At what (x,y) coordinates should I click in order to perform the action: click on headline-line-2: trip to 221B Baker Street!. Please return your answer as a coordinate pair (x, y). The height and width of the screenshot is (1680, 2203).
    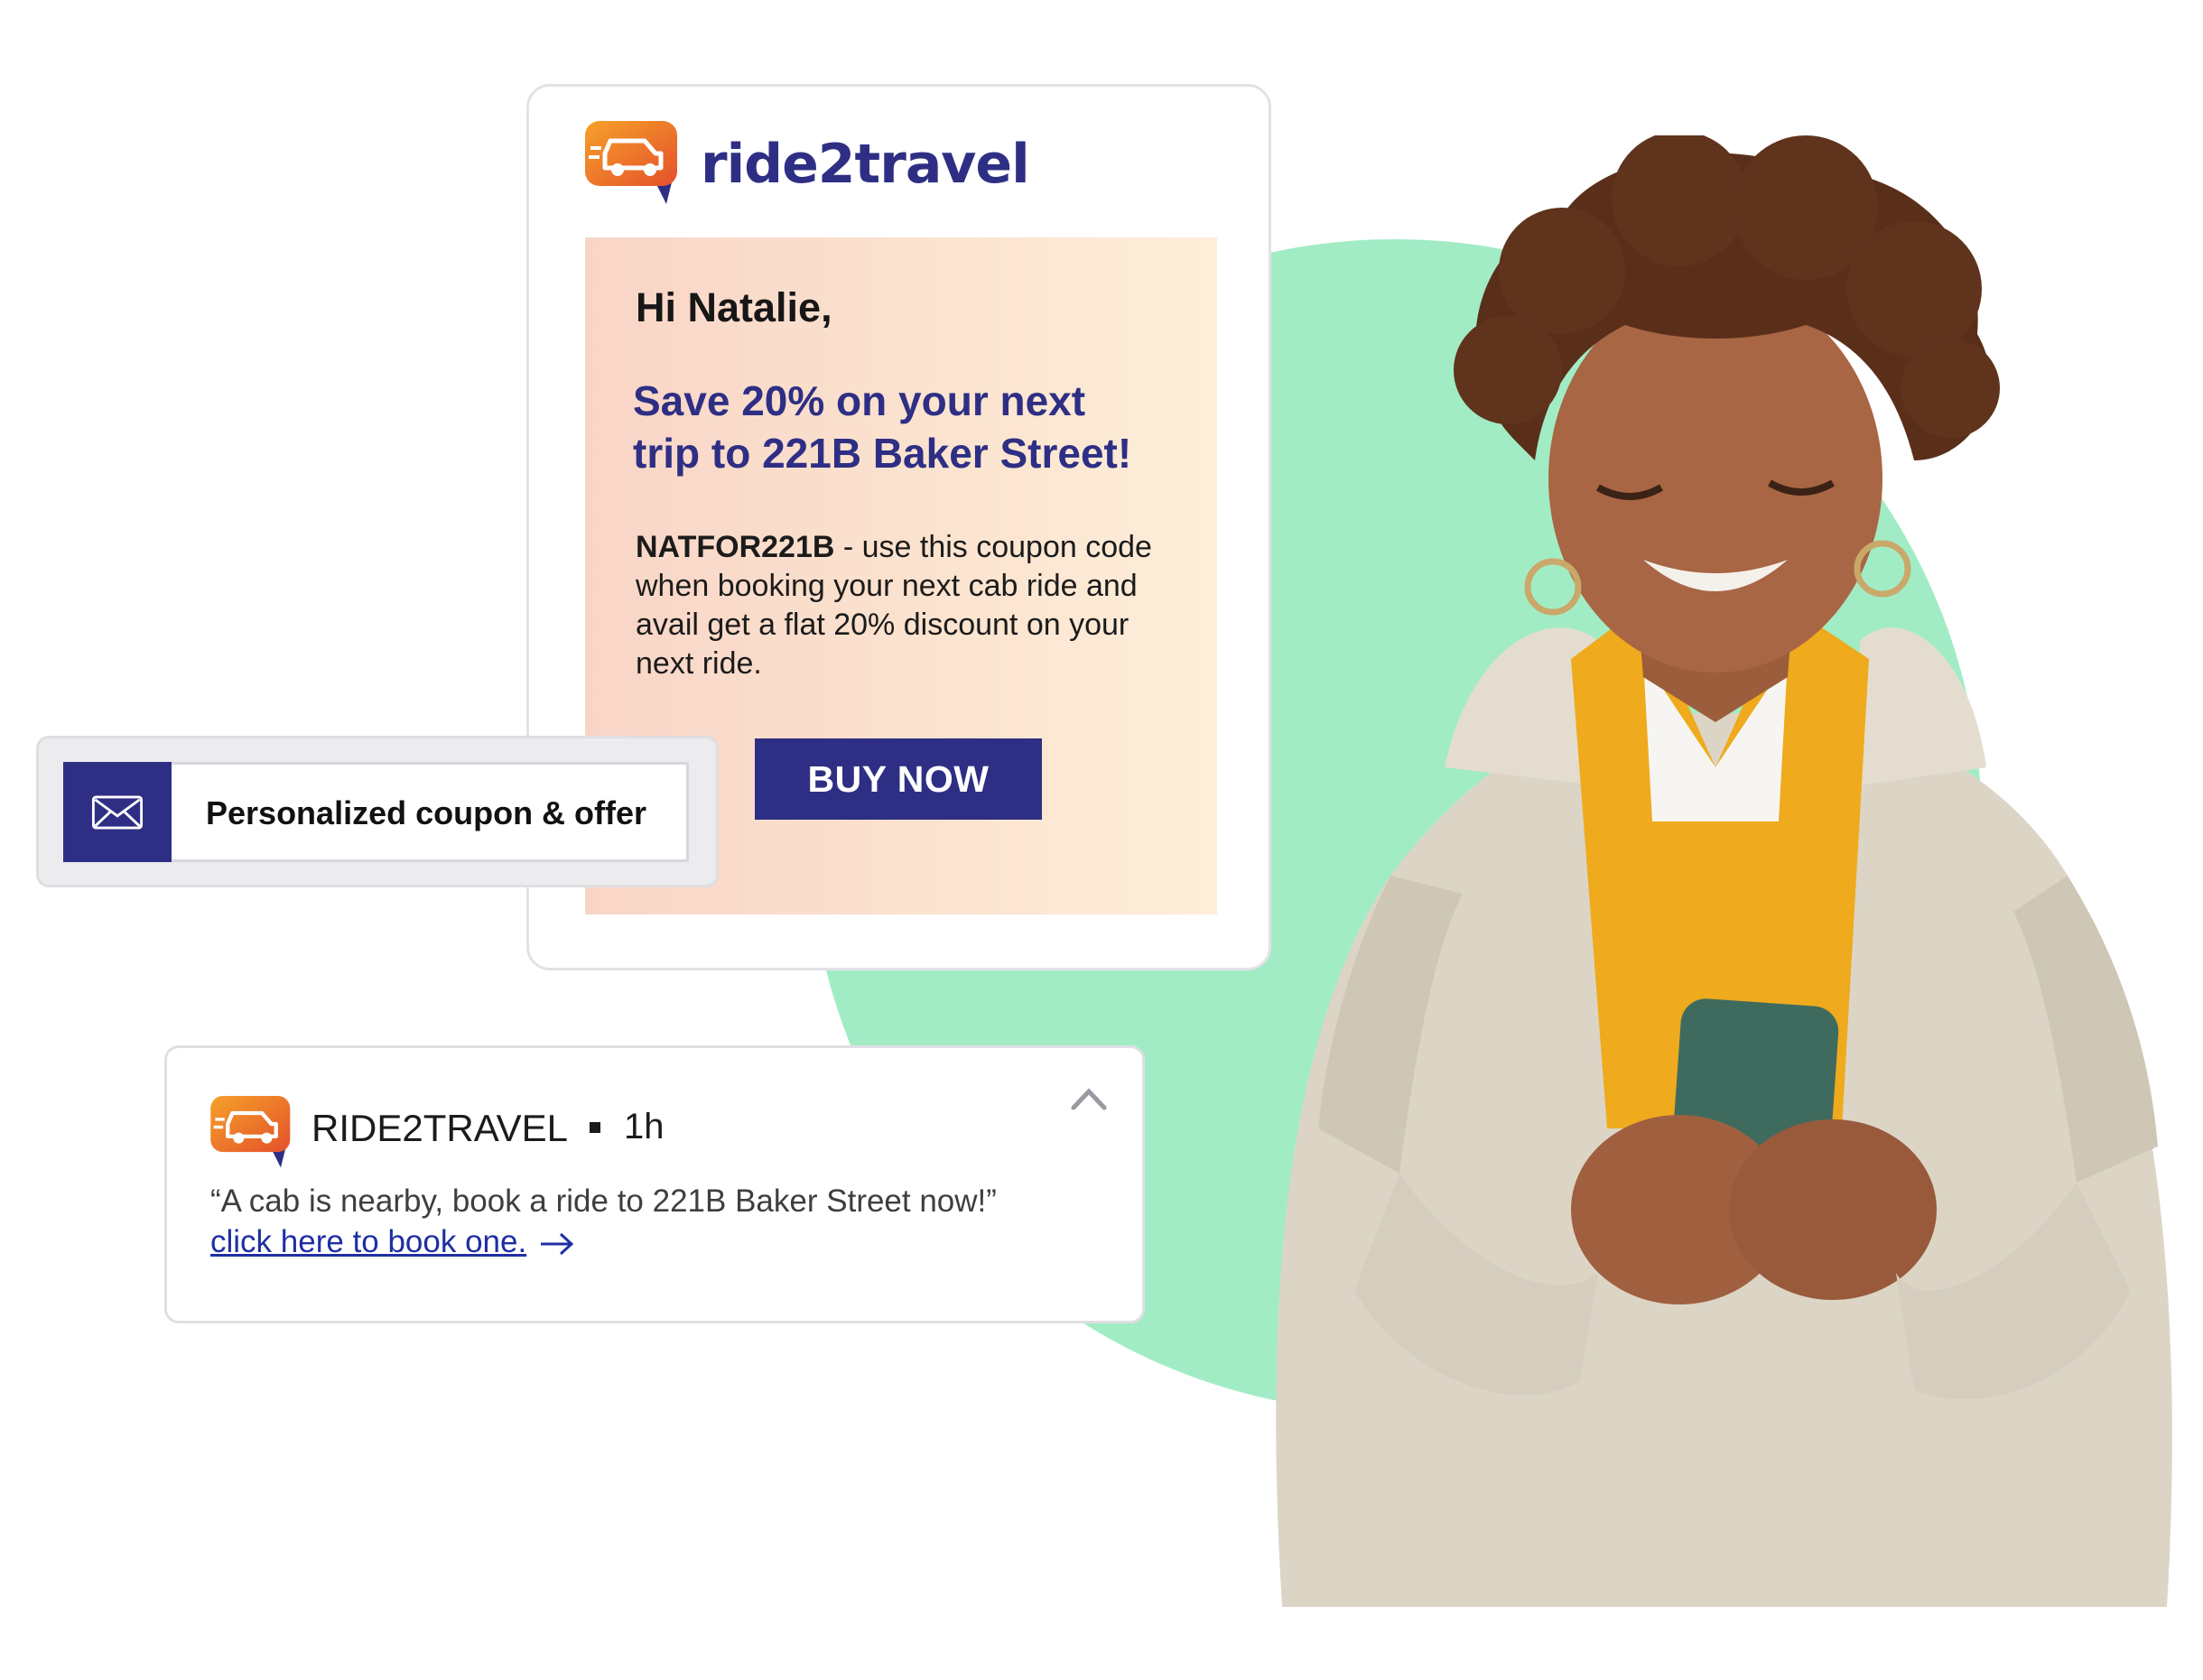
    Looking at the image, I should click on (883, 453).